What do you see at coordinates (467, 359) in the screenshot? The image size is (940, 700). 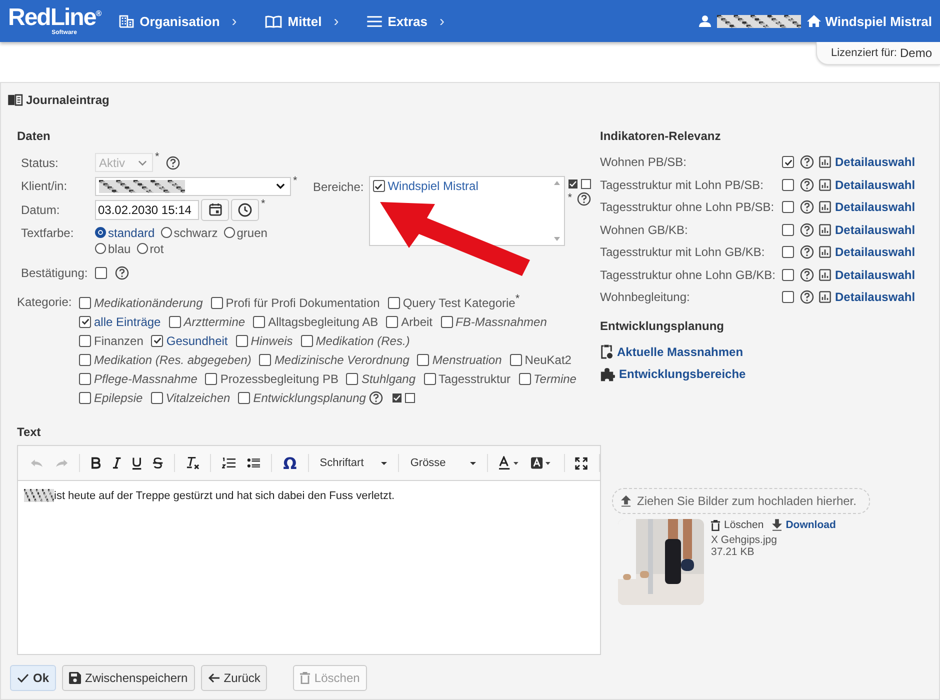 I see `category-label: Menstruation` at bounding box center [467, 359].